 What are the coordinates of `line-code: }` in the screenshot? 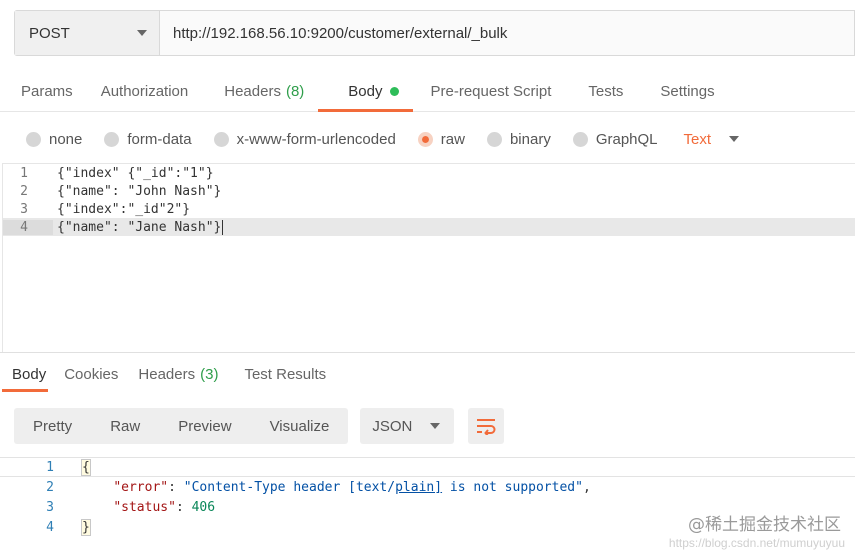 It's located at (74, 527).